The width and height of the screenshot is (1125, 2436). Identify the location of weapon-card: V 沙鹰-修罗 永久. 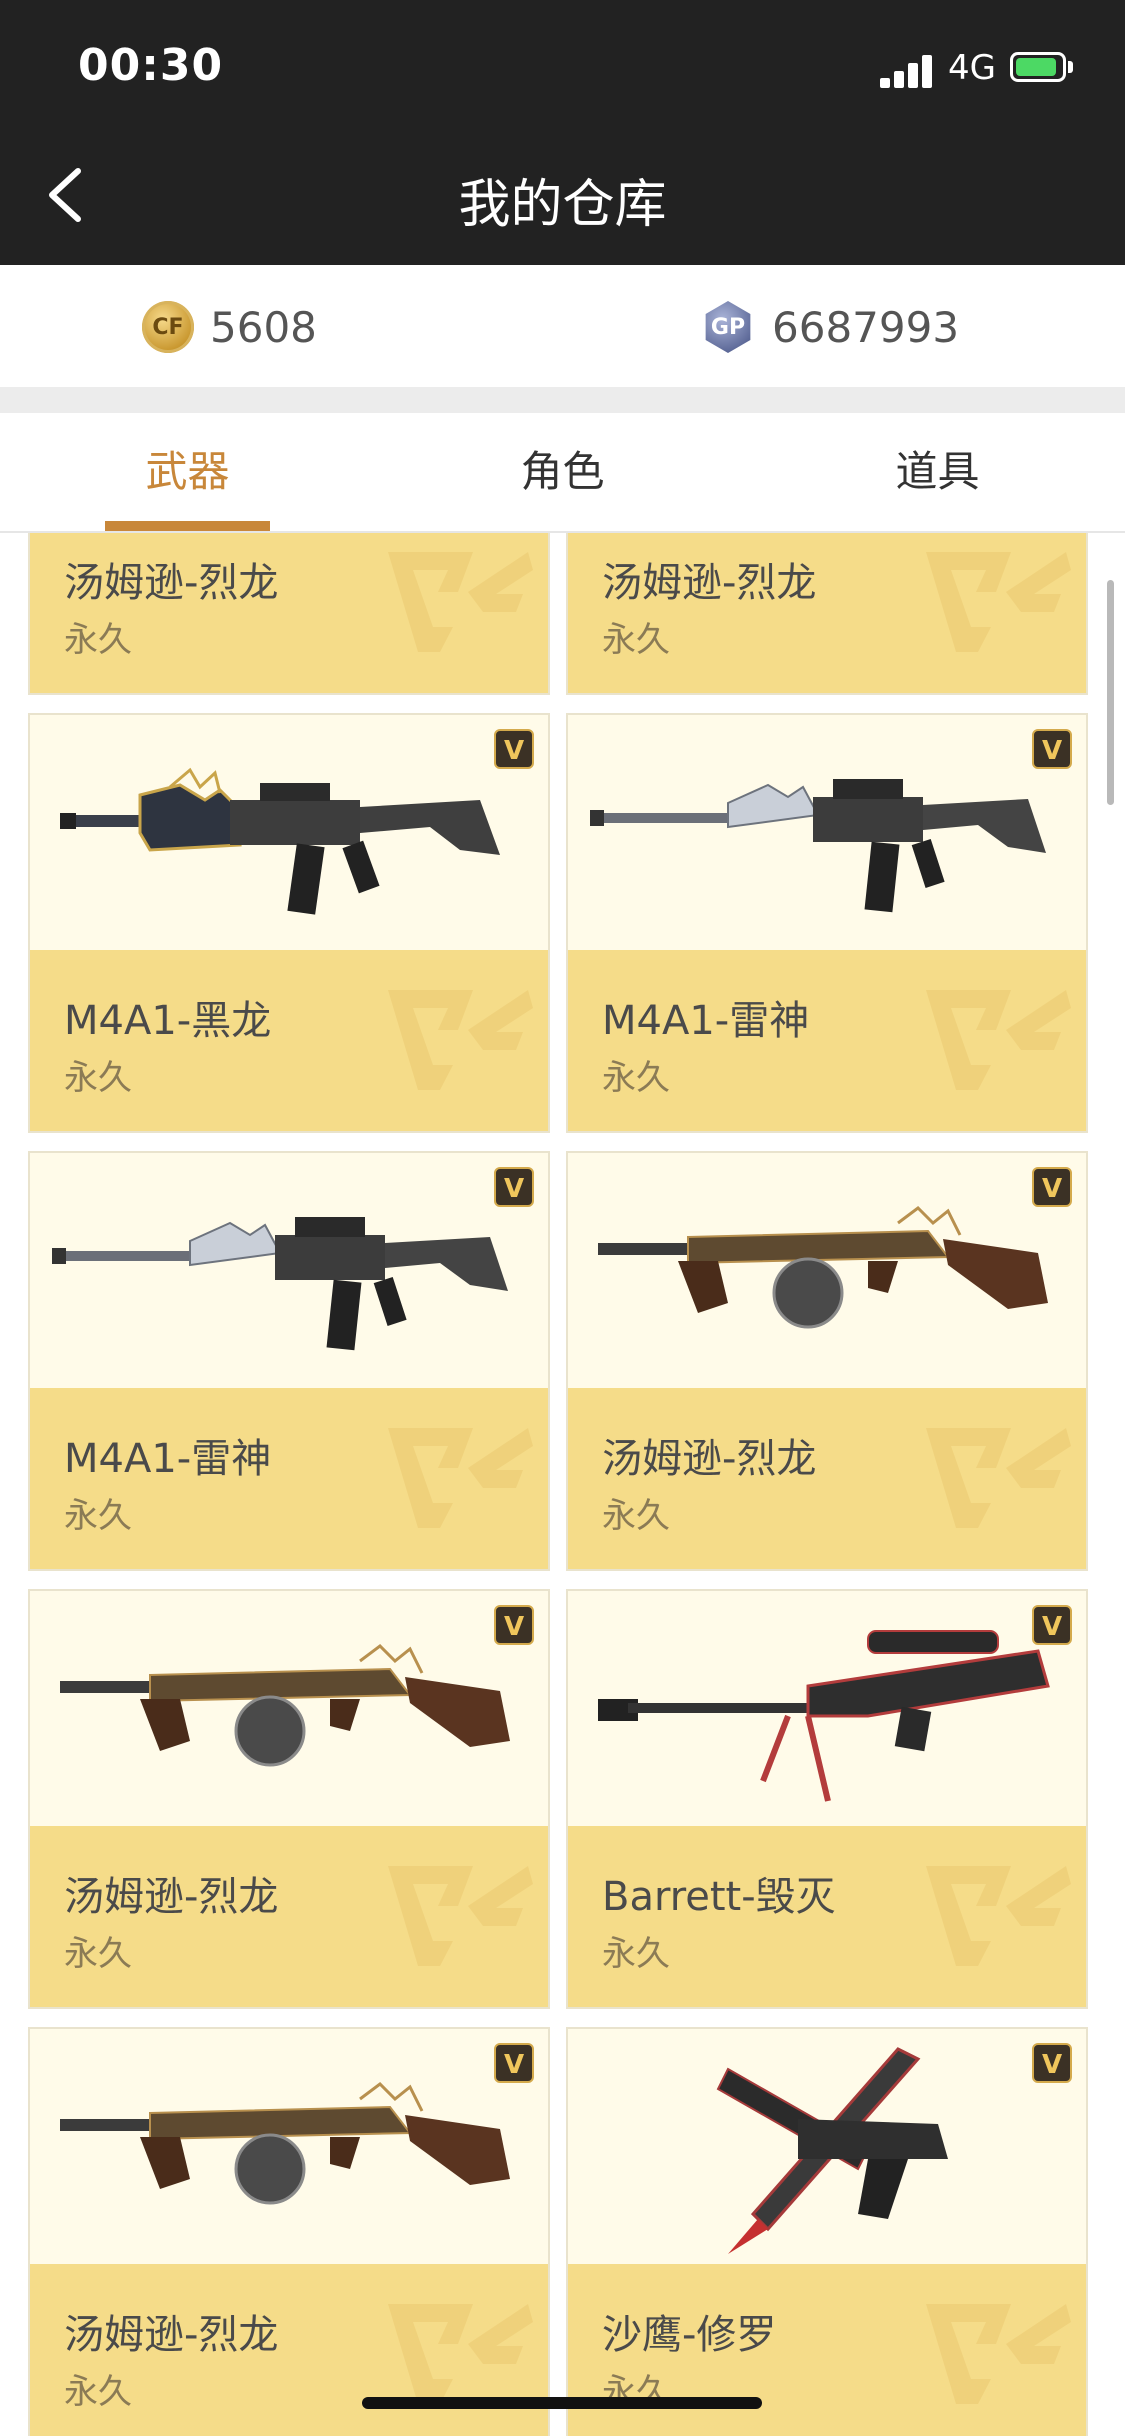
(827, 2231).